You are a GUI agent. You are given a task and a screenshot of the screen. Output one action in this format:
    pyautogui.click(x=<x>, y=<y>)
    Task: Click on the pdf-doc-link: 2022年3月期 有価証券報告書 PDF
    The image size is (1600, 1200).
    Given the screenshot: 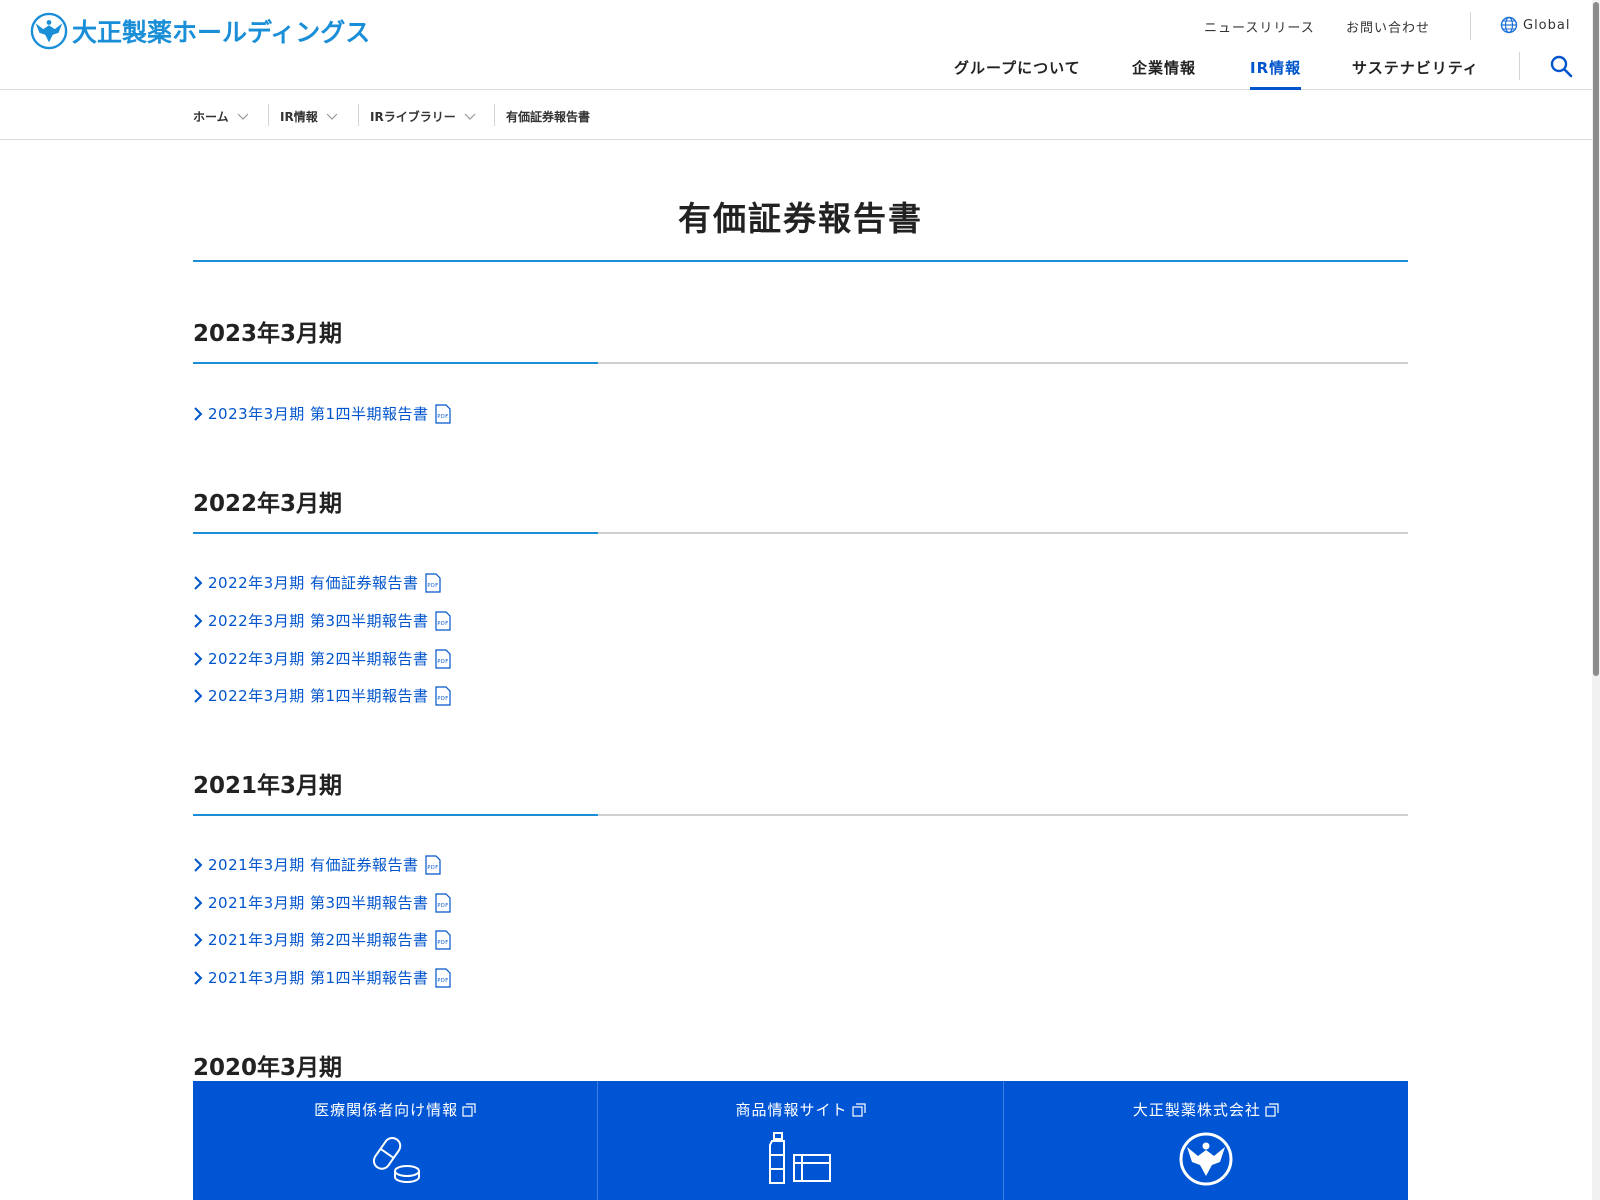 What is the action you would take?
    pyautogui.click(x=317, y=582)
    